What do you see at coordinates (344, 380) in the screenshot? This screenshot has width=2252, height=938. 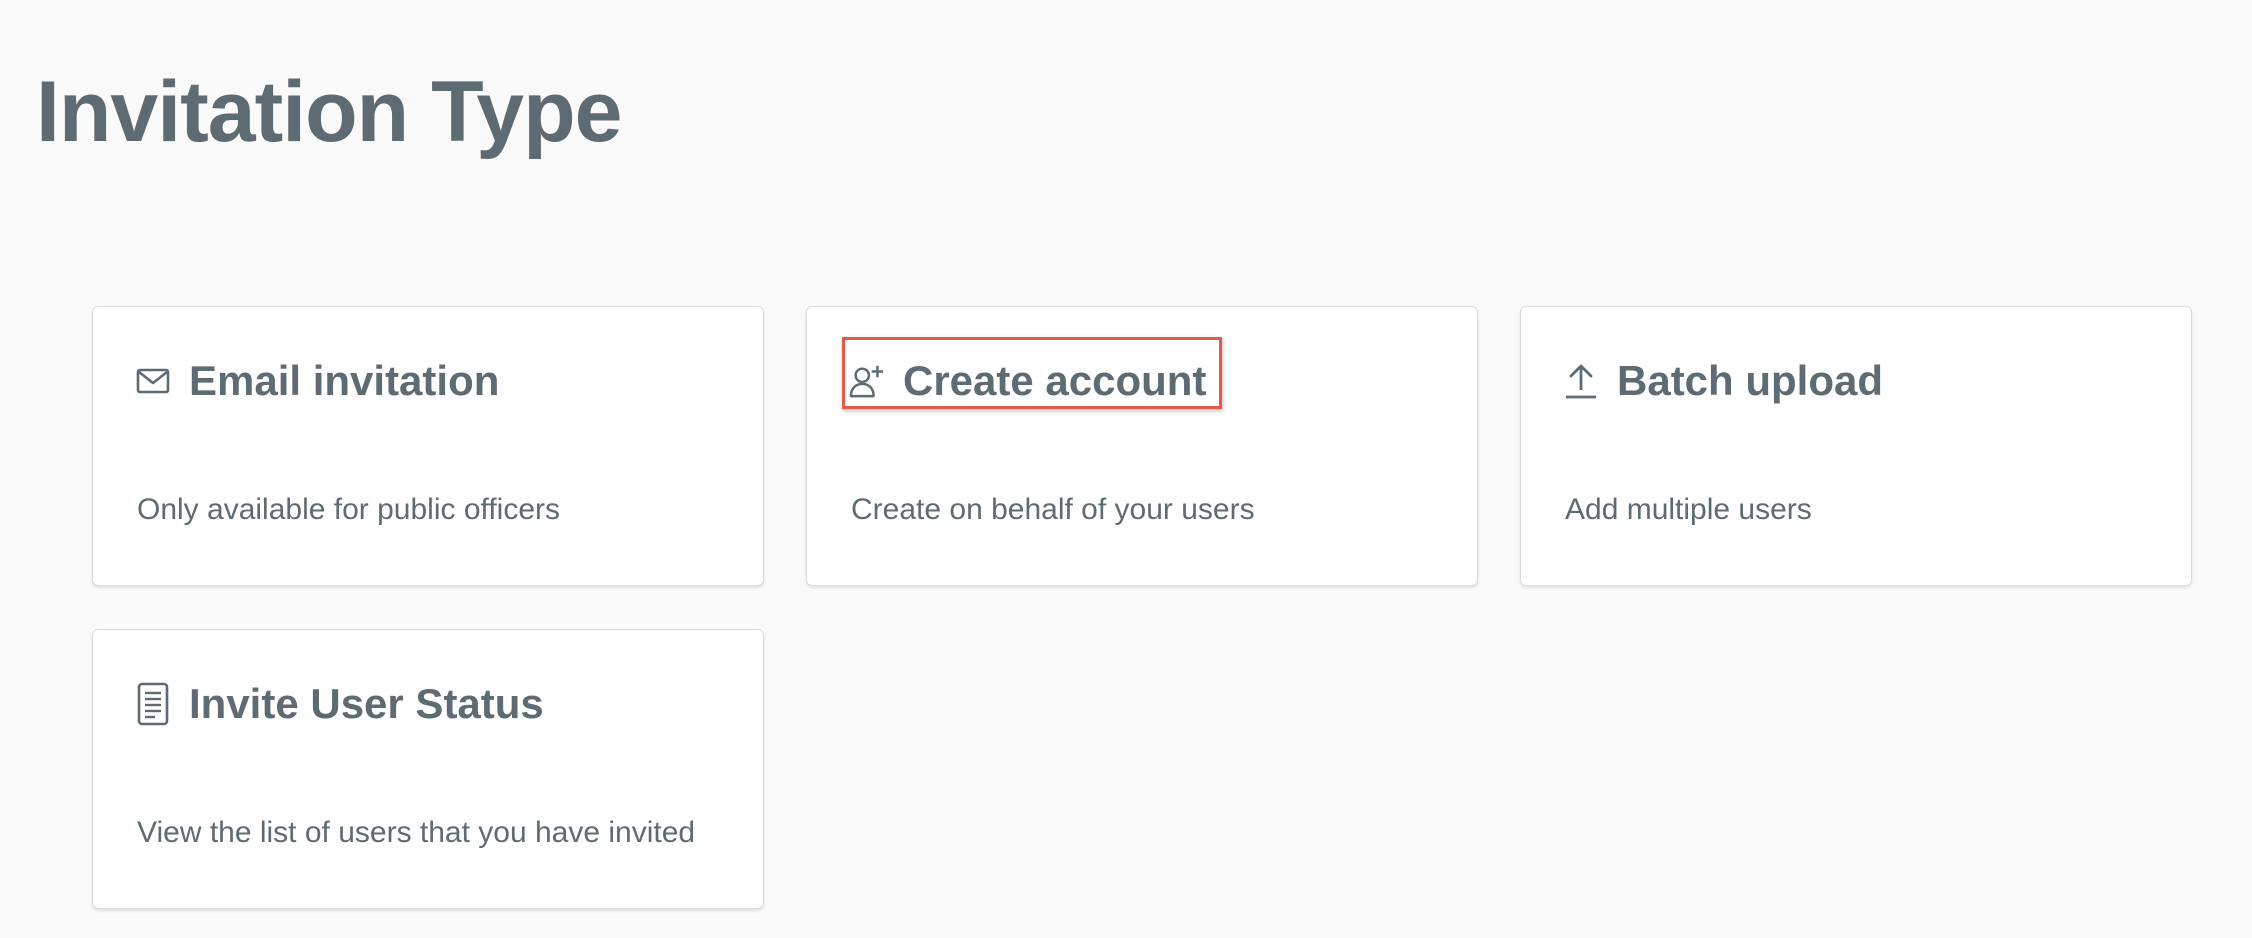 I see `card-title: Email invitation` at bounding box center [344, 380].